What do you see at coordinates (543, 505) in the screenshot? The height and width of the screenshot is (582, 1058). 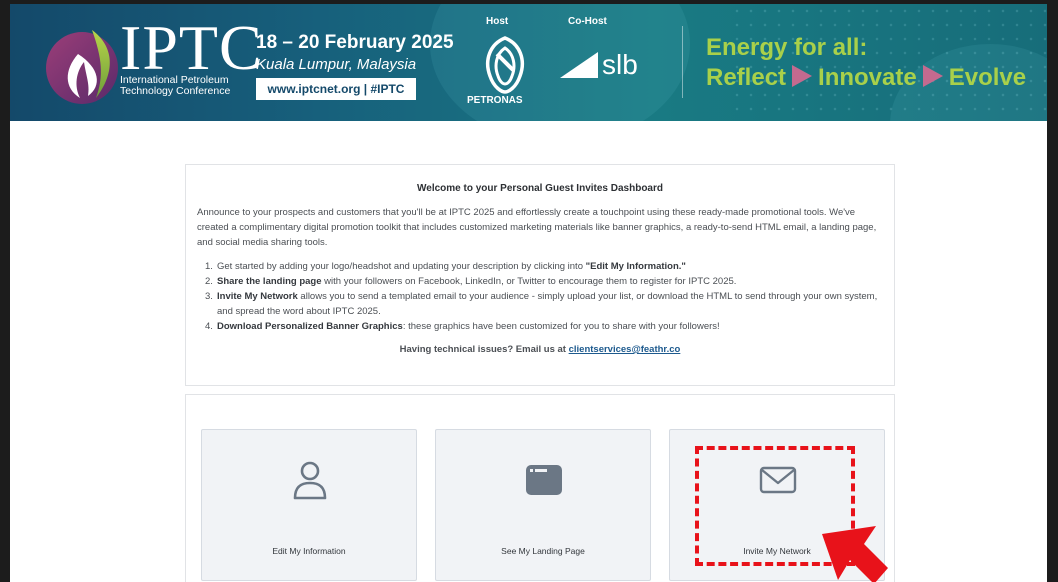 I see `see-my-landing-page-tile: See My Landing Page` at bounding box center [543, 505].